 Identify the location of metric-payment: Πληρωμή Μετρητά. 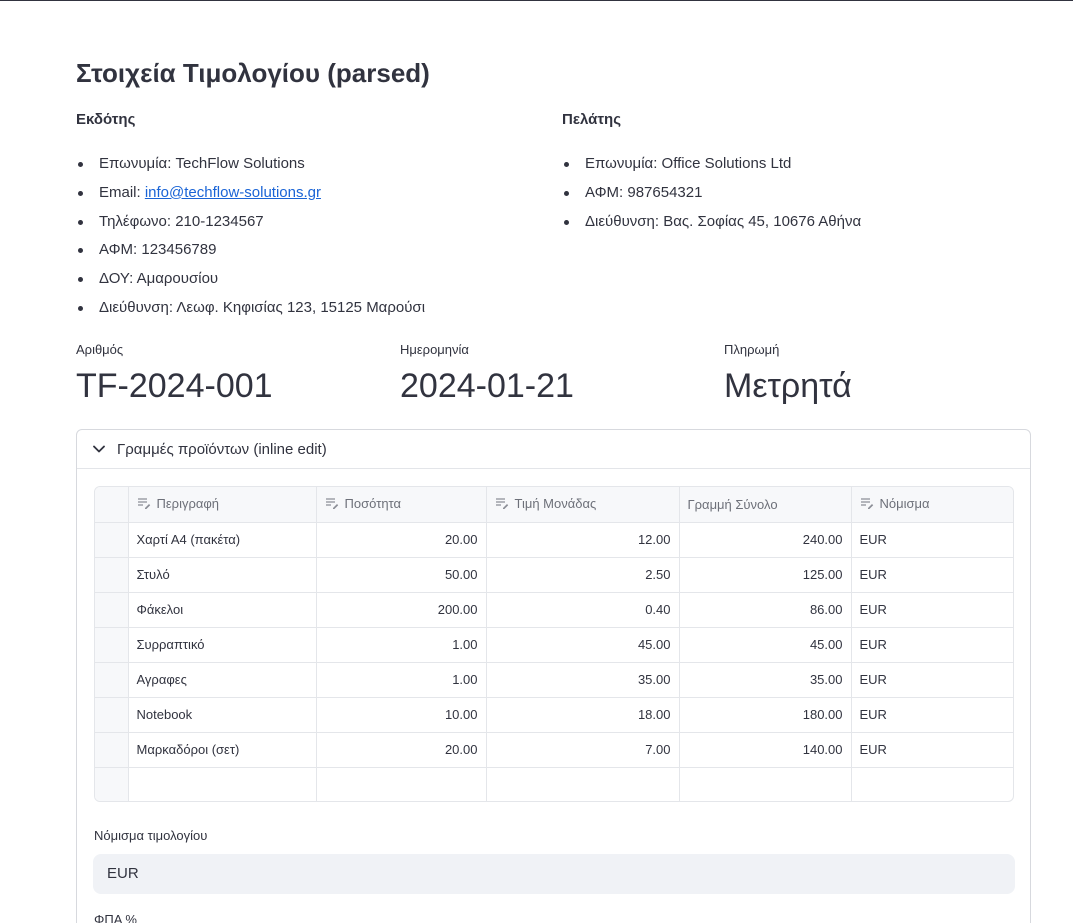
(788, 373).